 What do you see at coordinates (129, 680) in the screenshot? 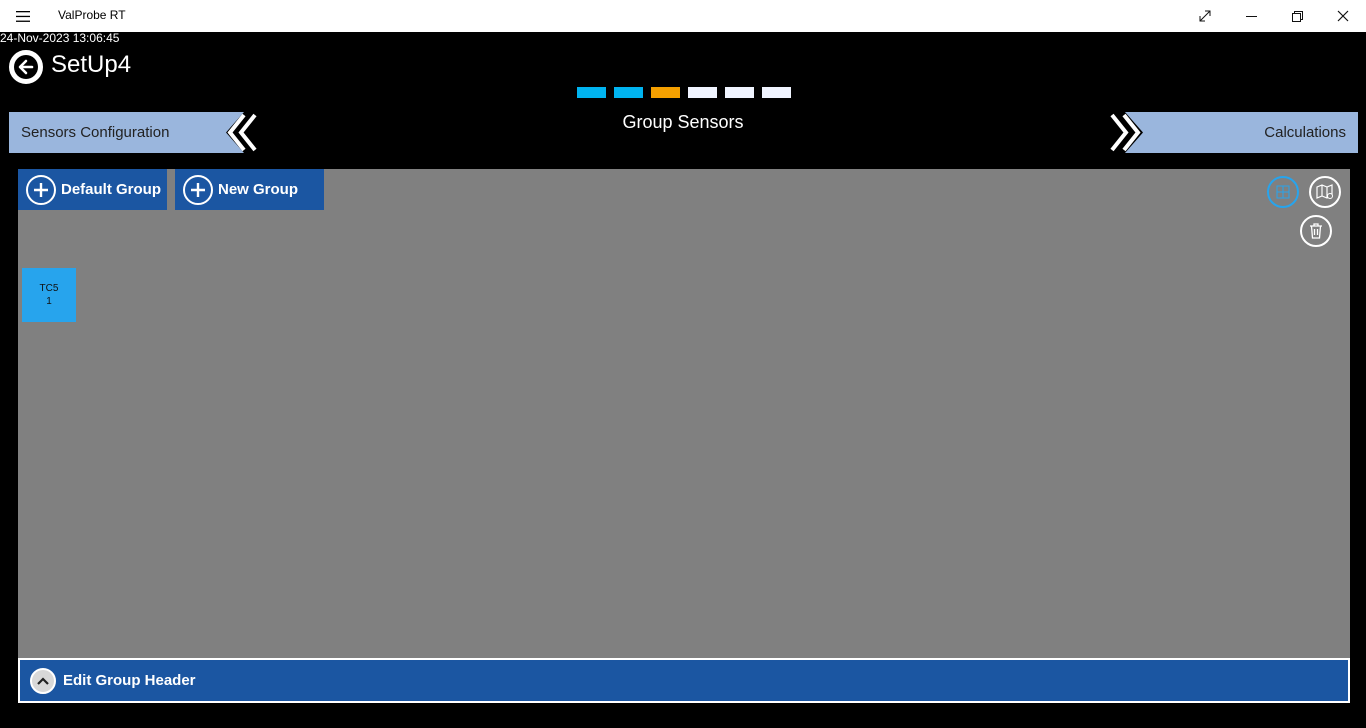
I see `edit-group-header-label: Edit Group Header` at bounding box center [129, 680].